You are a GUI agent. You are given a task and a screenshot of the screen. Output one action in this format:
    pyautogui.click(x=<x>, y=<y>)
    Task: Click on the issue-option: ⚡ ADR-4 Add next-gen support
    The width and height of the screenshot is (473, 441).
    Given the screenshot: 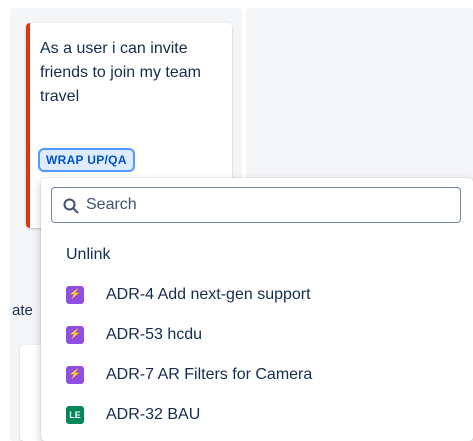 What is the action you would take?
    pyautogui.click(x=257, y=295)
    